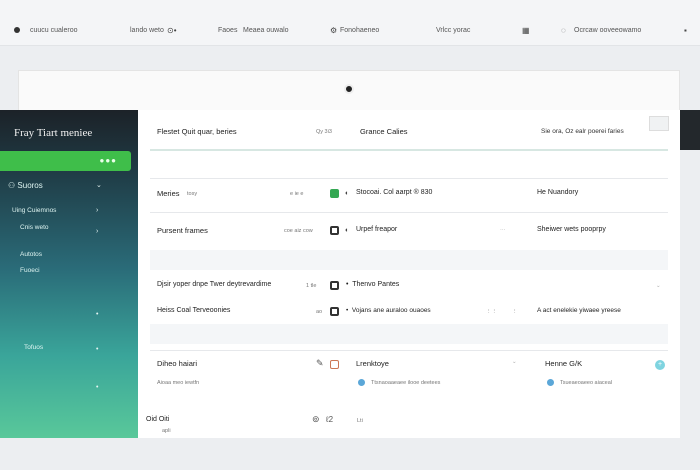  Describe the element at coordinates (571, 229) in the screenshot. I see `row2-right: Sheiwer wets pooprpy` at that location.